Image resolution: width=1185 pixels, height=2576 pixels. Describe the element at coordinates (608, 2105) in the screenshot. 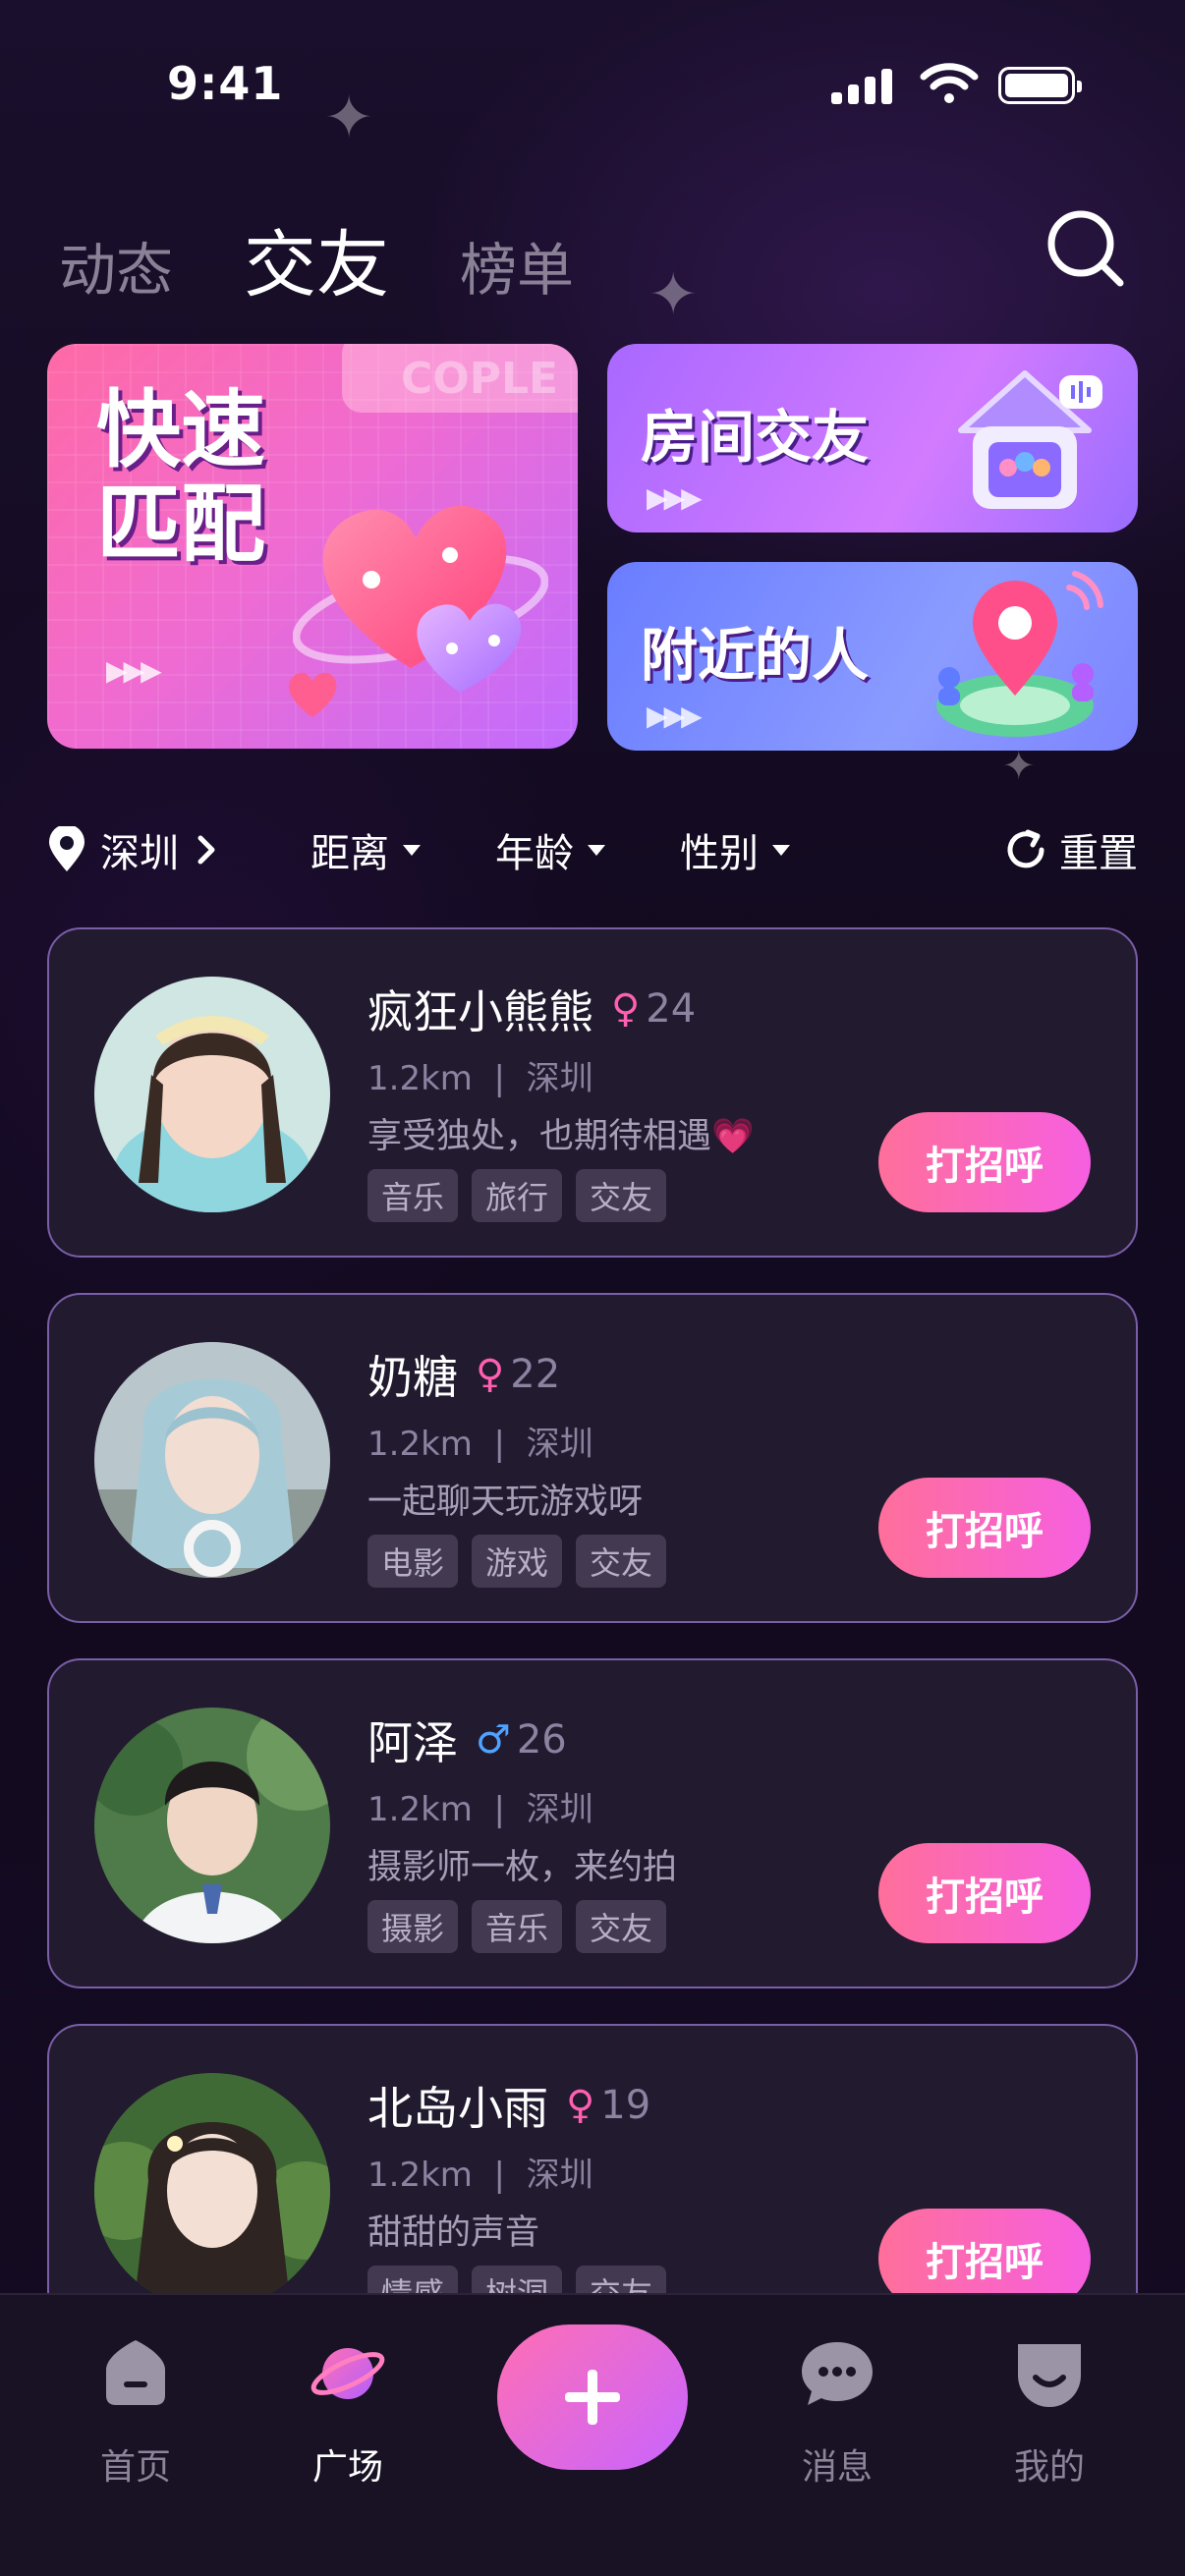

I see `gender-age-badge: ♀ 19` at that location.